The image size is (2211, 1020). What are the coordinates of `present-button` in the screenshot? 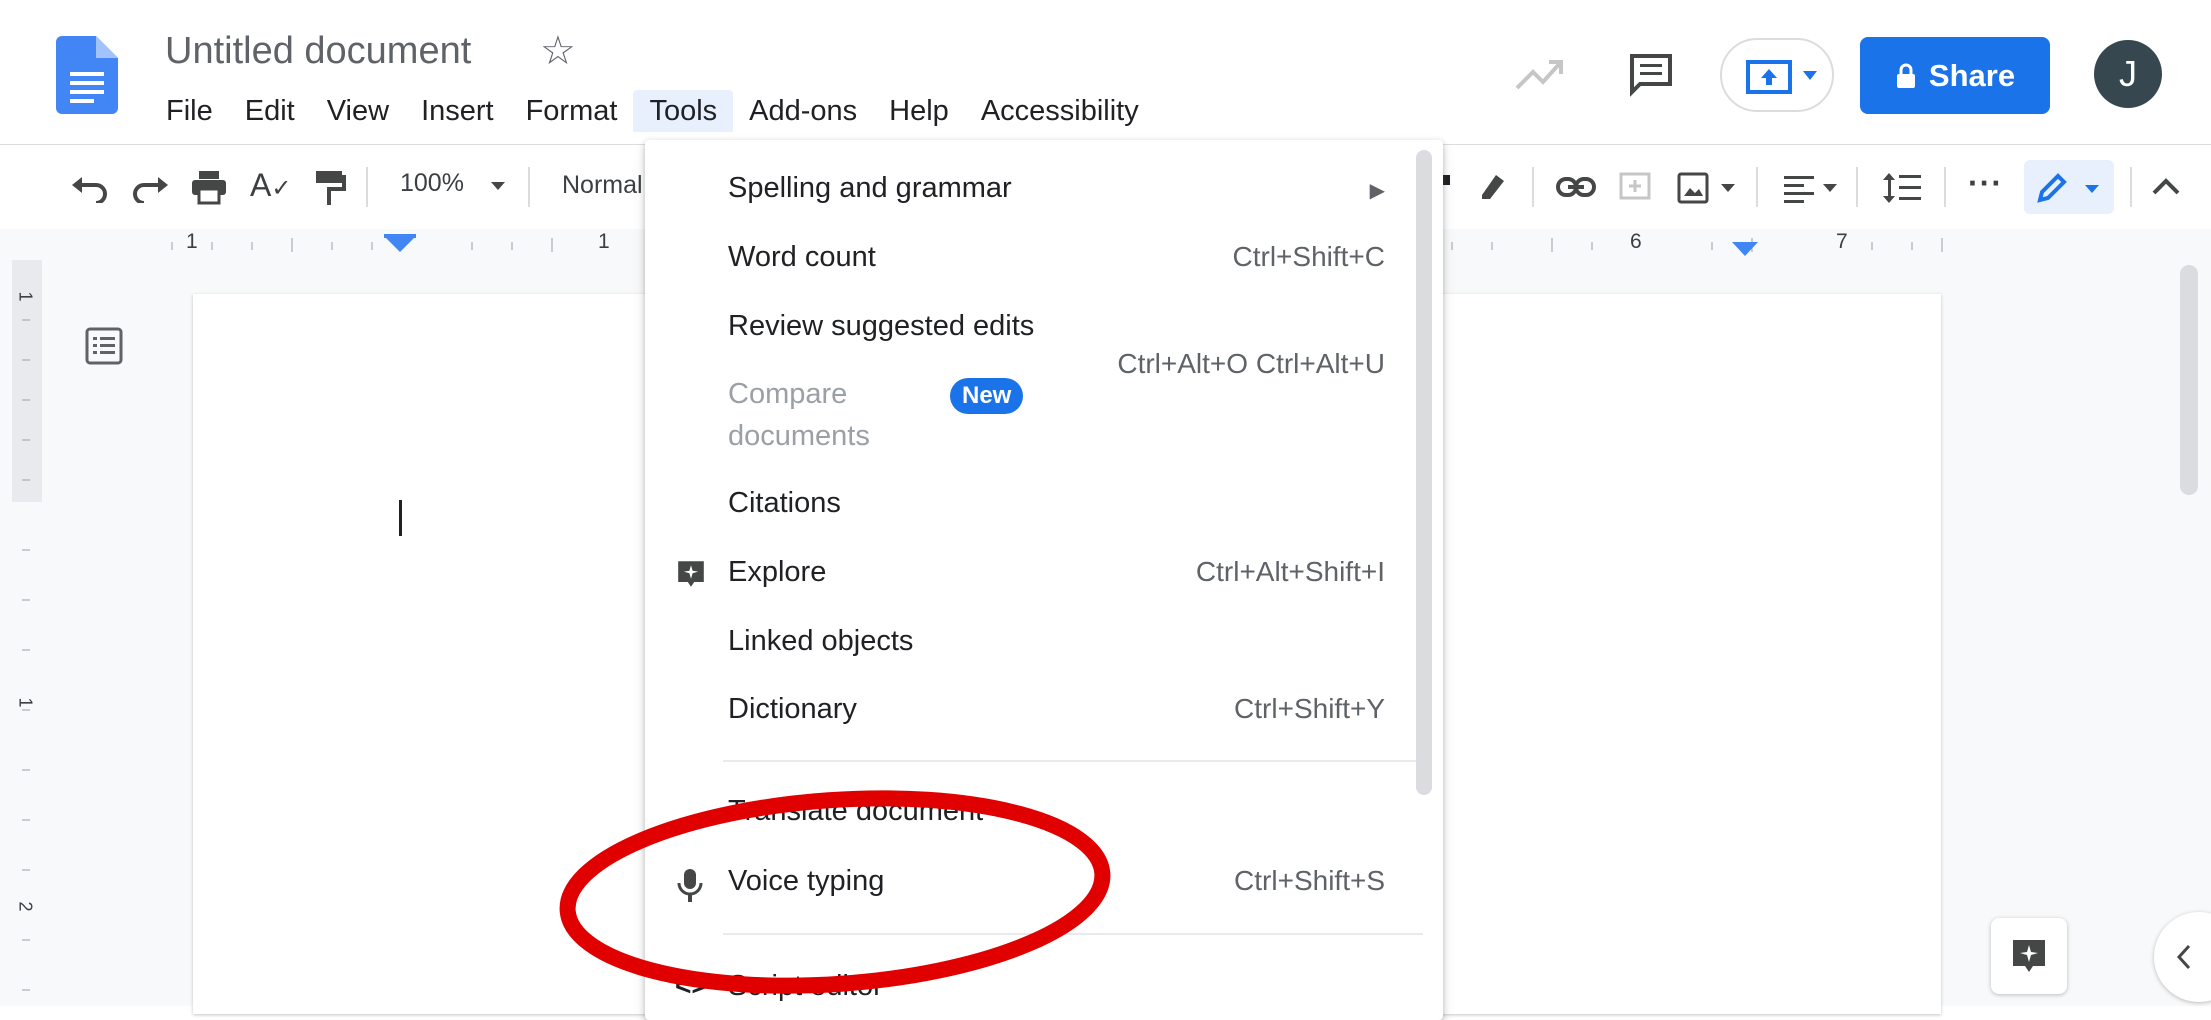 It's located at (1777, 75).